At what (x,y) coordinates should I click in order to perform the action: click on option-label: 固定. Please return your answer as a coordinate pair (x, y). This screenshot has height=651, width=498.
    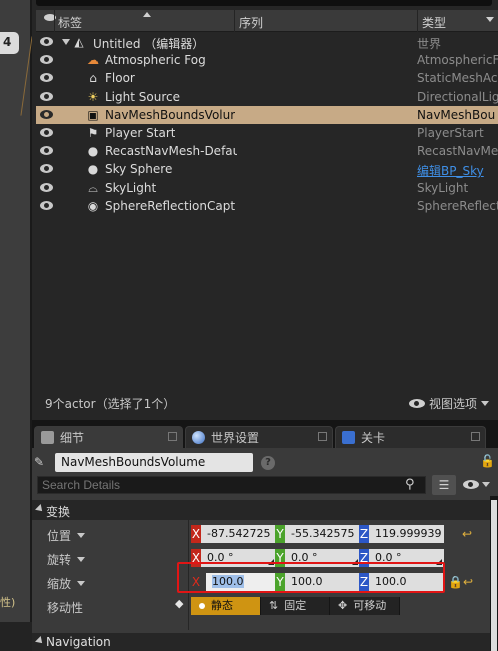
    Looking at the image, I should click on (295, 605).